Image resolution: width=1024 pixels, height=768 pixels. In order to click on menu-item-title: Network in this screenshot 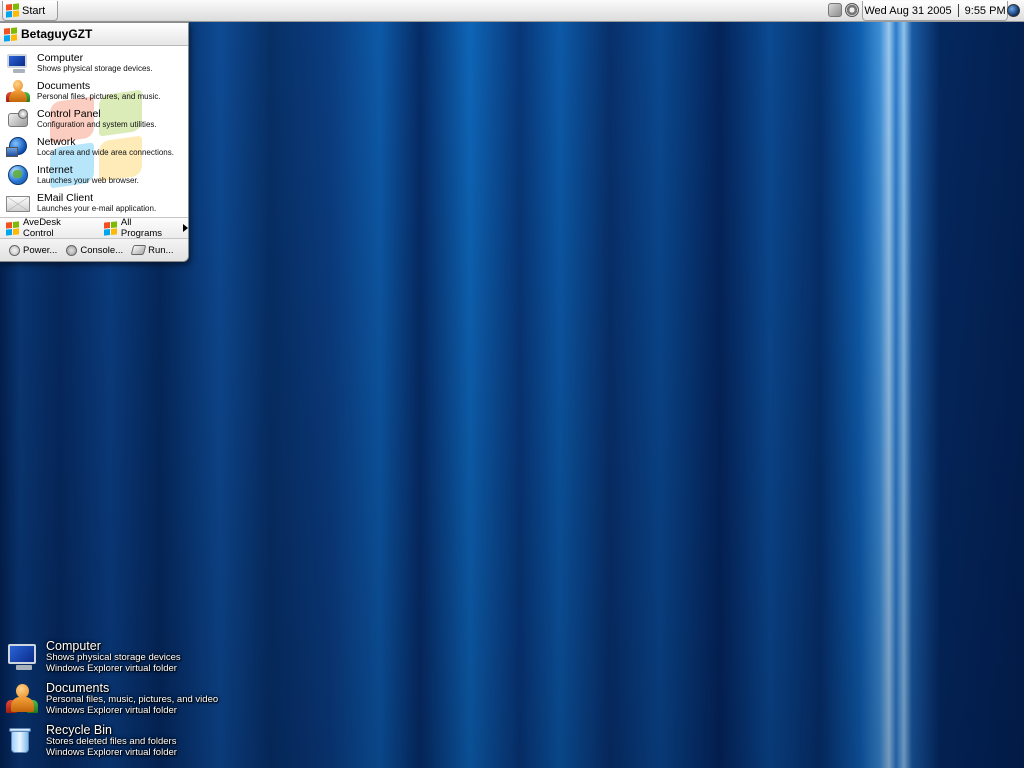, I will do `click(56, 142)`.